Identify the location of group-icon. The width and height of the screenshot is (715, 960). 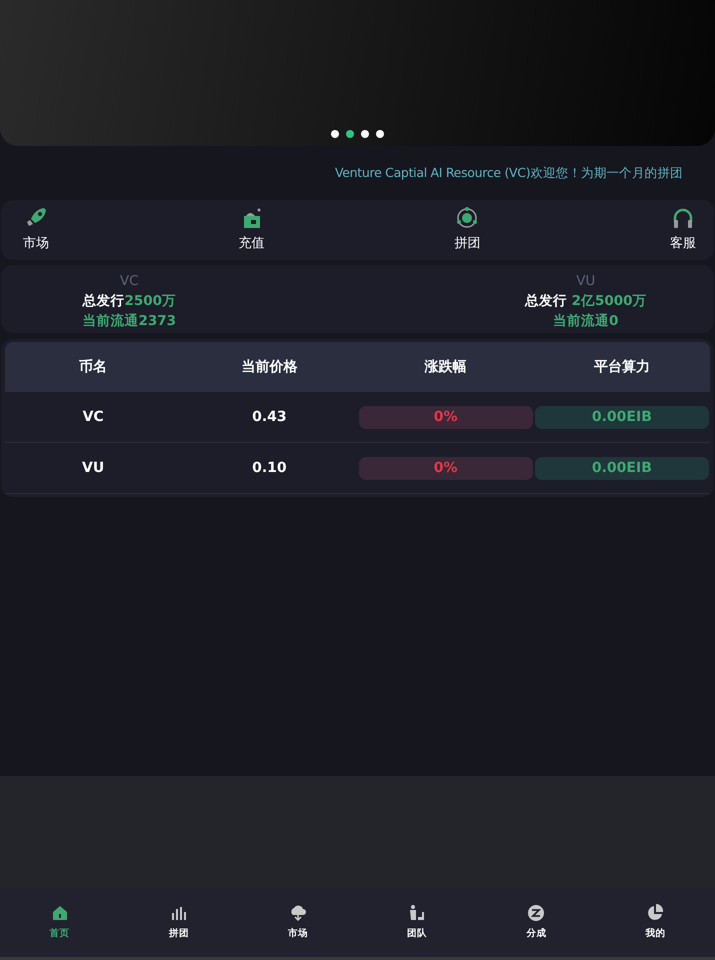
(467, 218).